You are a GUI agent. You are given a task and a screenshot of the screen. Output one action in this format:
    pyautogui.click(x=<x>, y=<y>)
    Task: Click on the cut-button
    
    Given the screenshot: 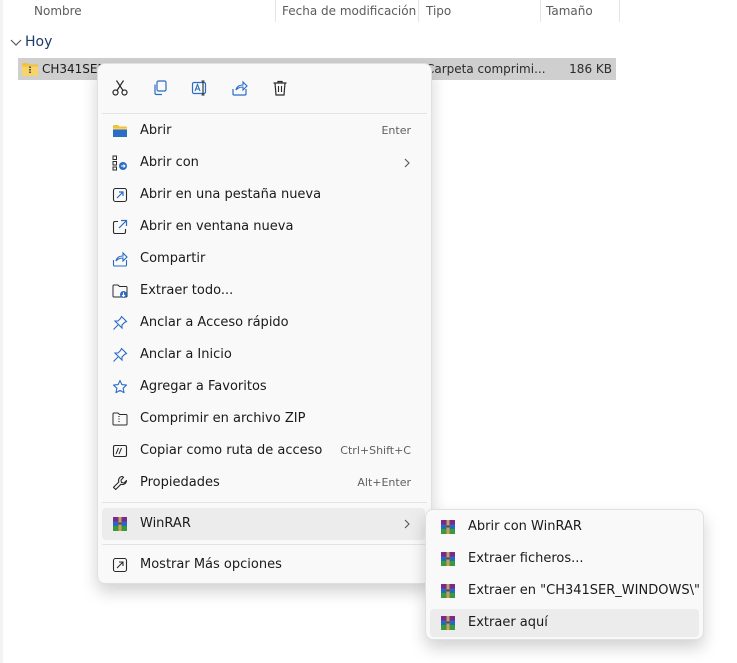 What is the action you would take?
    pyautogui.click(x=120, y=88)
    